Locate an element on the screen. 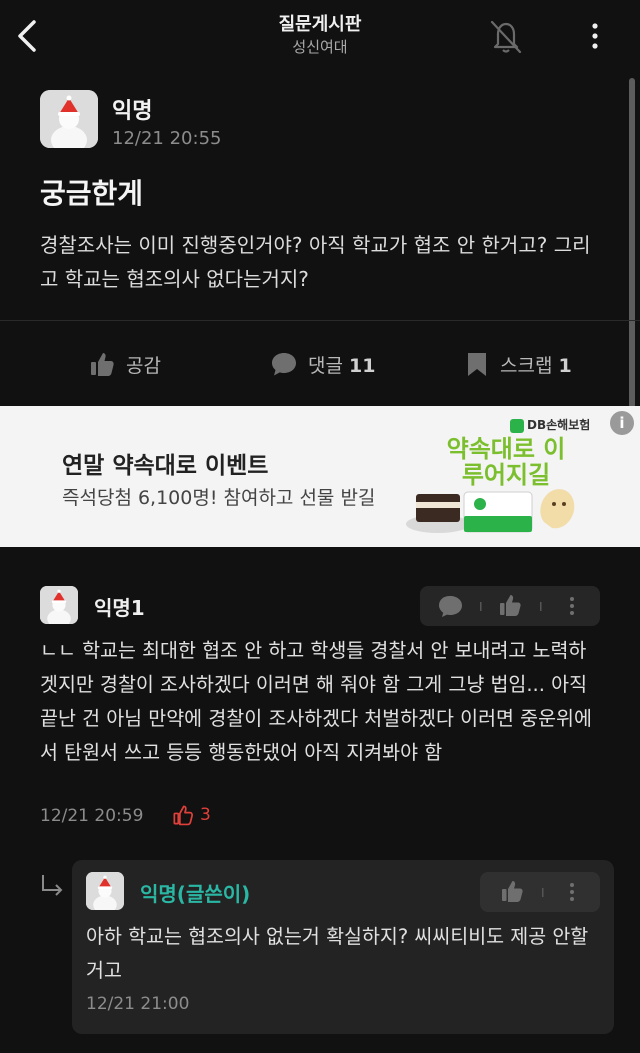 Image resolution: width=640 pixels, height=1053 pixels. bell-off-icon is located at coordinates (506, 37).